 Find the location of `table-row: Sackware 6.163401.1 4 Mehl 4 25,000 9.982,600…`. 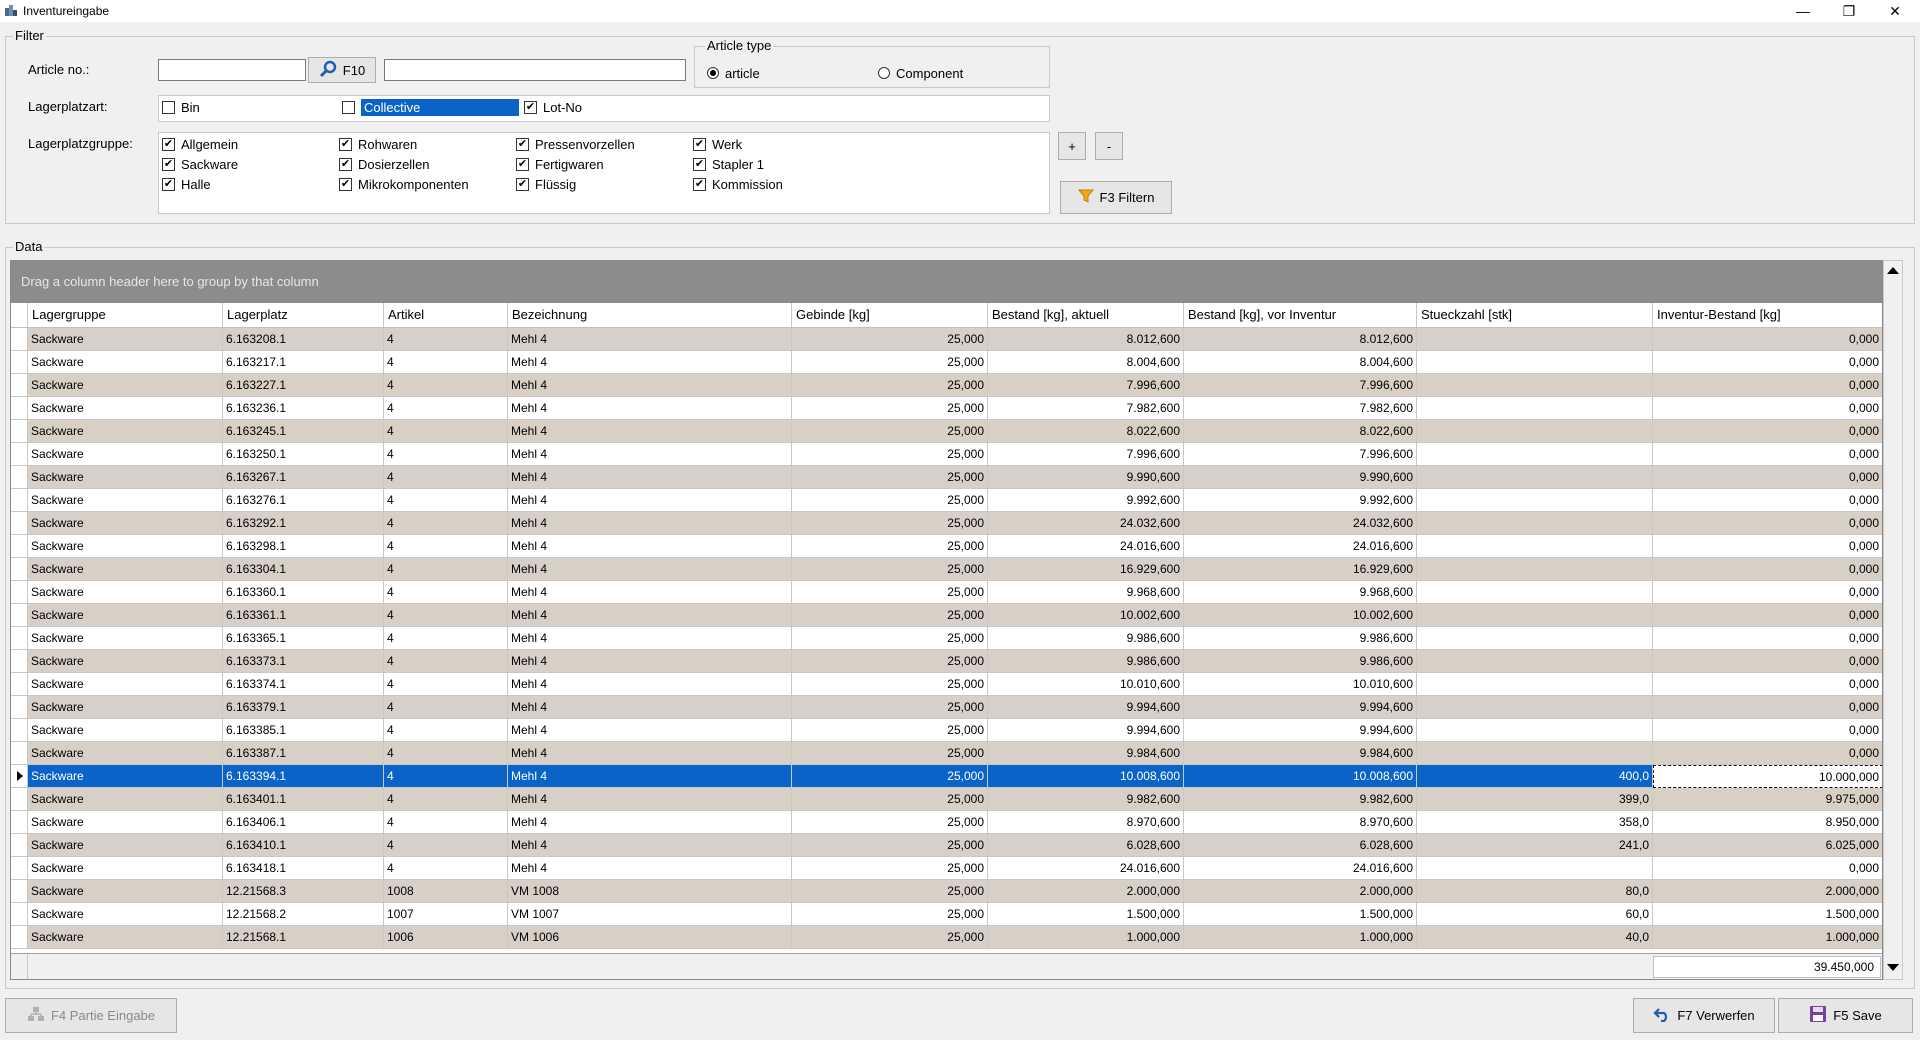

table-row: Sackware 6.163401.1 4 Mehl 4 25,000 9.982,600… is located at coordinates (946, 799).